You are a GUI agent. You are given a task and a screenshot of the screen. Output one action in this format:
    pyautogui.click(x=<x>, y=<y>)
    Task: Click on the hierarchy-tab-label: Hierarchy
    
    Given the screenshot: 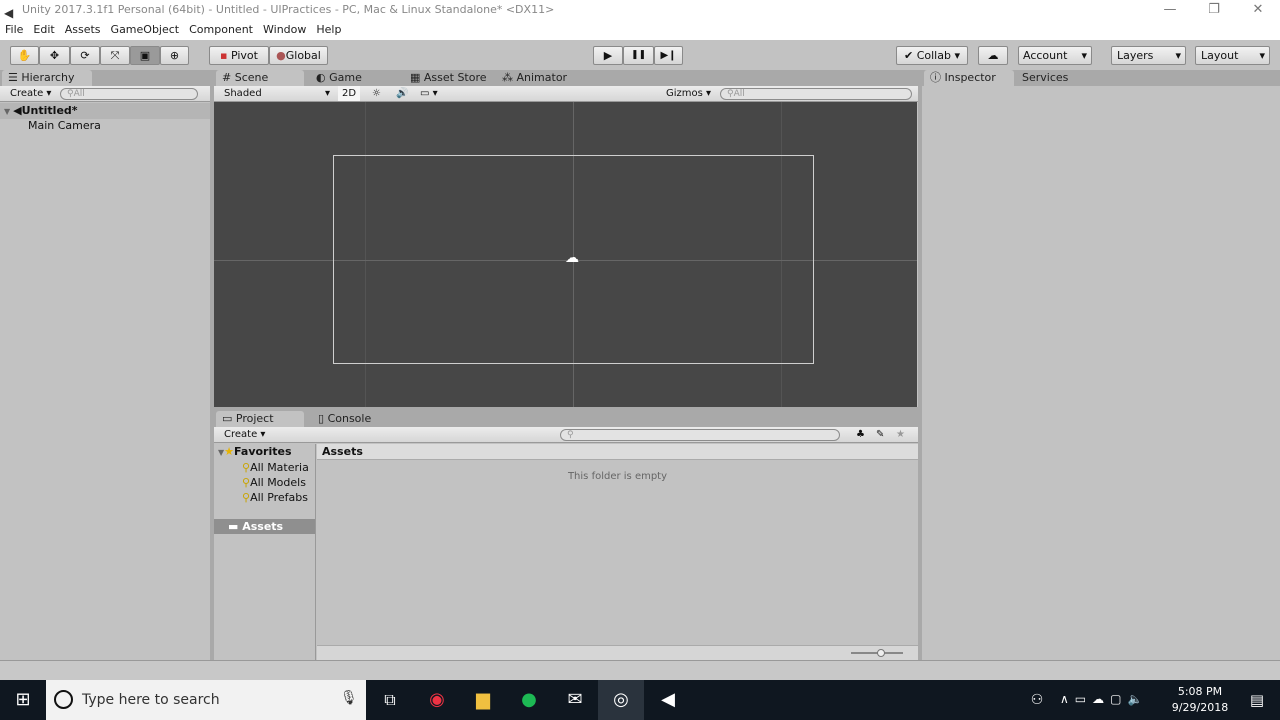 What is the action you would take?
    pyautogui.click(x=48, y=77)
    